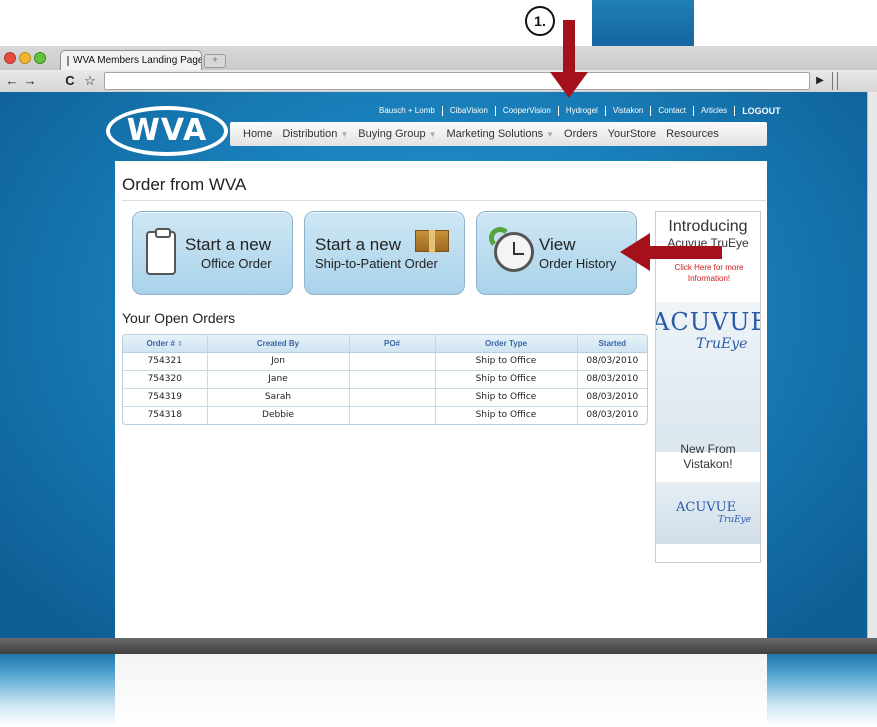 The height and width of the screenshot is (727, 877). What do you see at coordinates (578, 263) in the screenshot?
I see `history-line2: Order History` at bounding box center [578, 263].